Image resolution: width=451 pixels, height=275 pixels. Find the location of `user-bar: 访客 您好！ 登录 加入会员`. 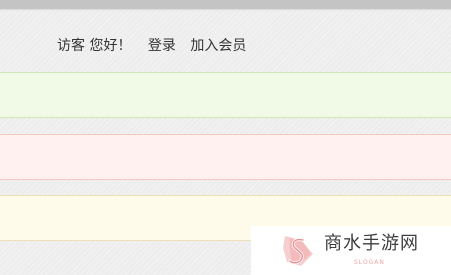

user-bar: 访客 您好！ 登录 加入会员 is located at coordinates (151, 46).